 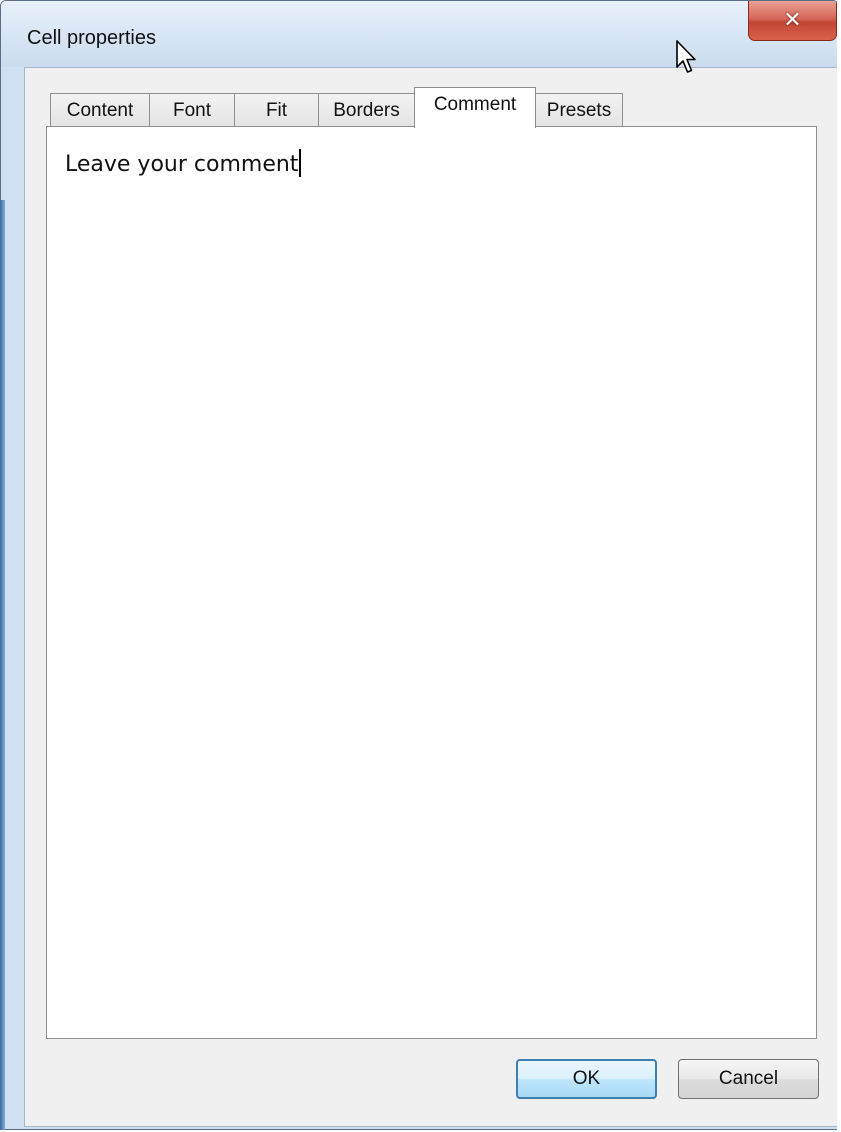 I want to click on tab-label: Font, so click(x=192, y=110).